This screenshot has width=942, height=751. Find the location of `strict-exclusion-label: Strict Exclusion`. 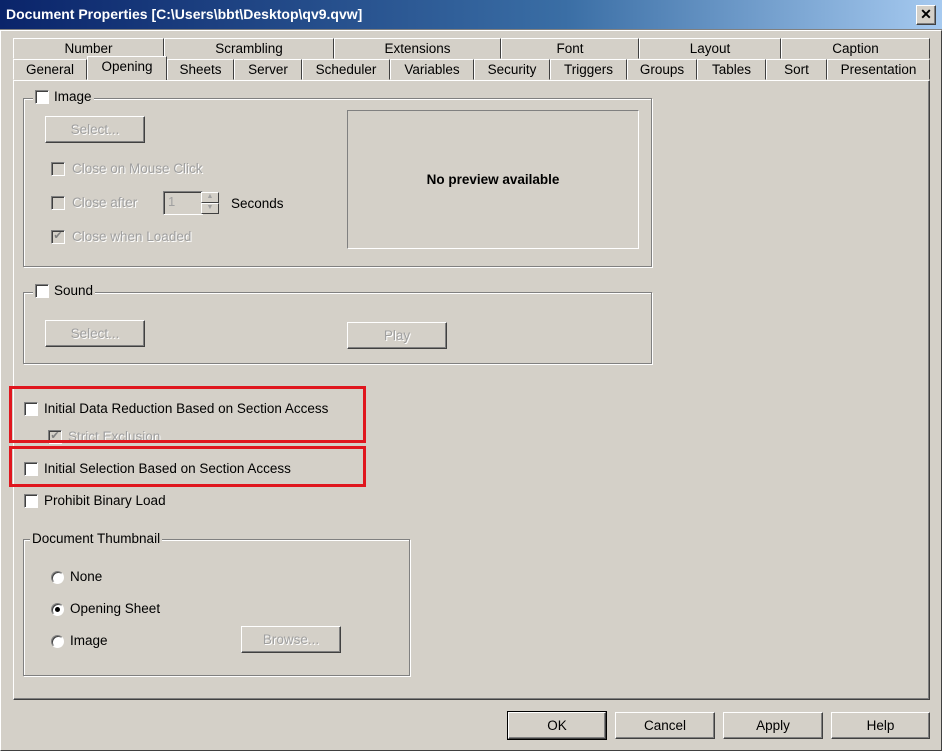

strict-exclusion-label: Strict Exclusion is located at coordinates (114, 436).